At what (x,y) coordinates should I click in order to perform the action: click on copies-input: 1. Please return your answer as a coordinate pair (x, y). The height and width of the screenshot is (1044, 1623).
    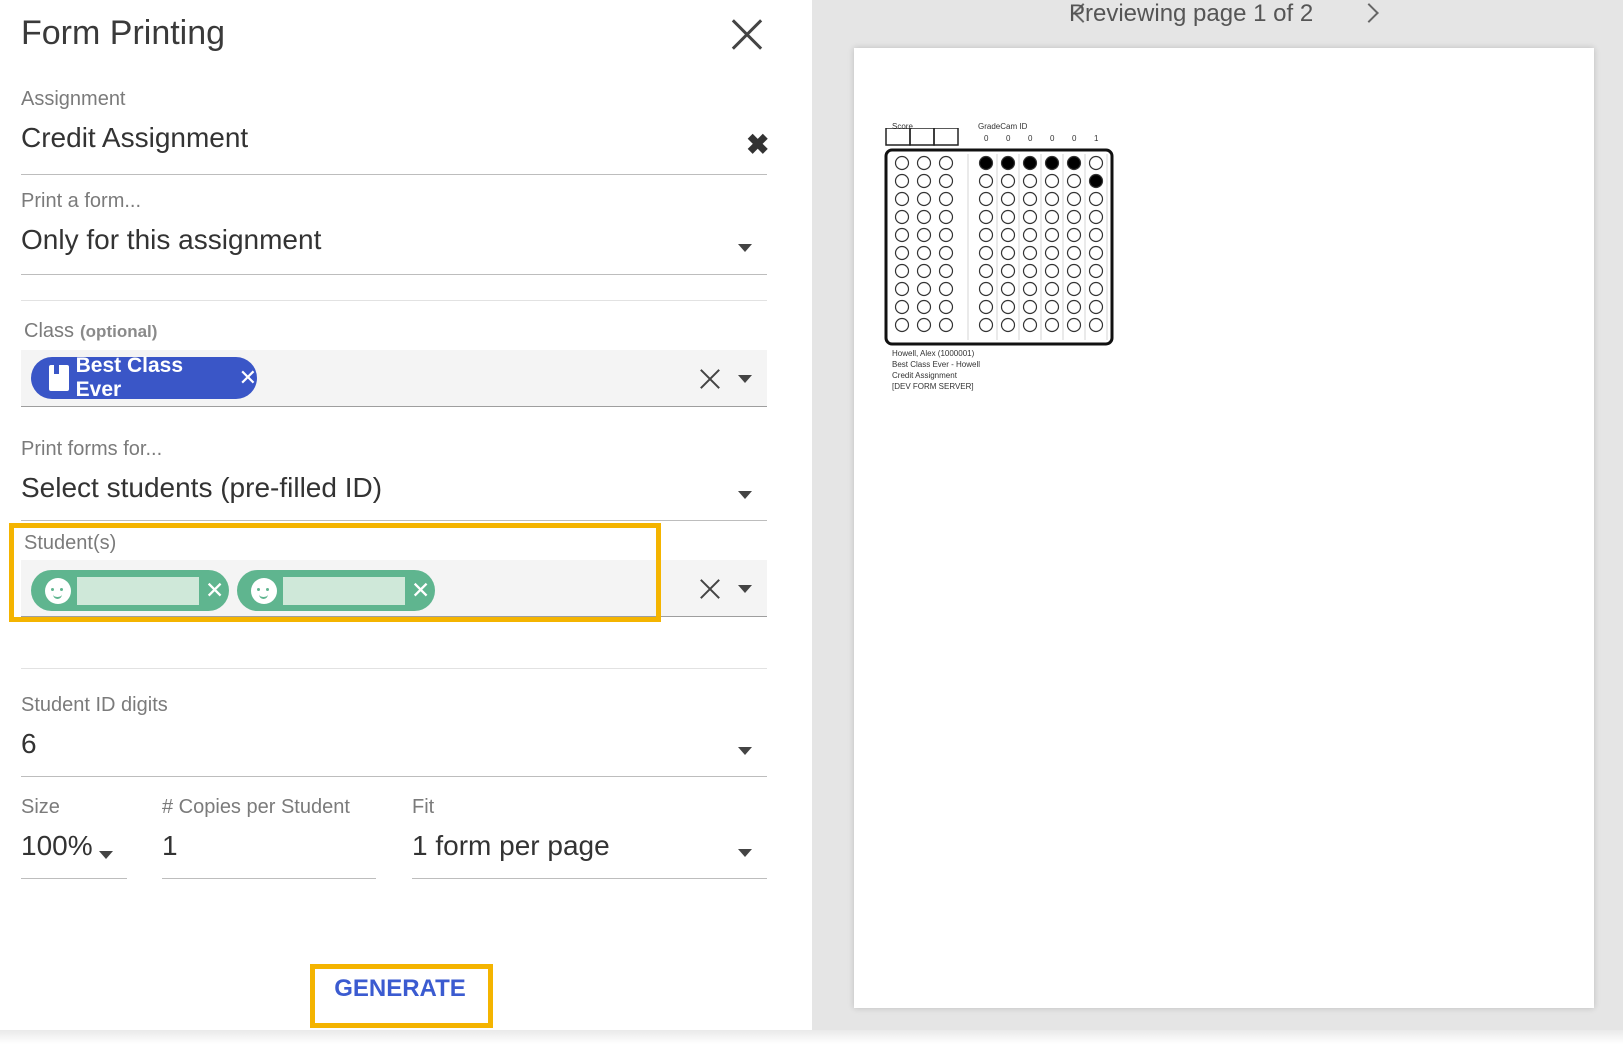
    Looking at the image, I should click on (170, 846).